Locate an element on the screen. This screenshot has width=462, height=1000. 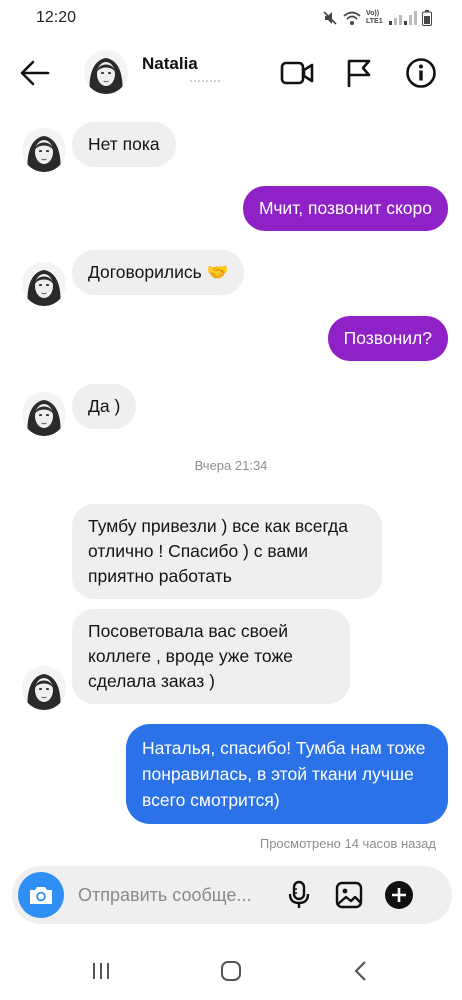
chat-header: Natalia is located at coordinates (231, 73).